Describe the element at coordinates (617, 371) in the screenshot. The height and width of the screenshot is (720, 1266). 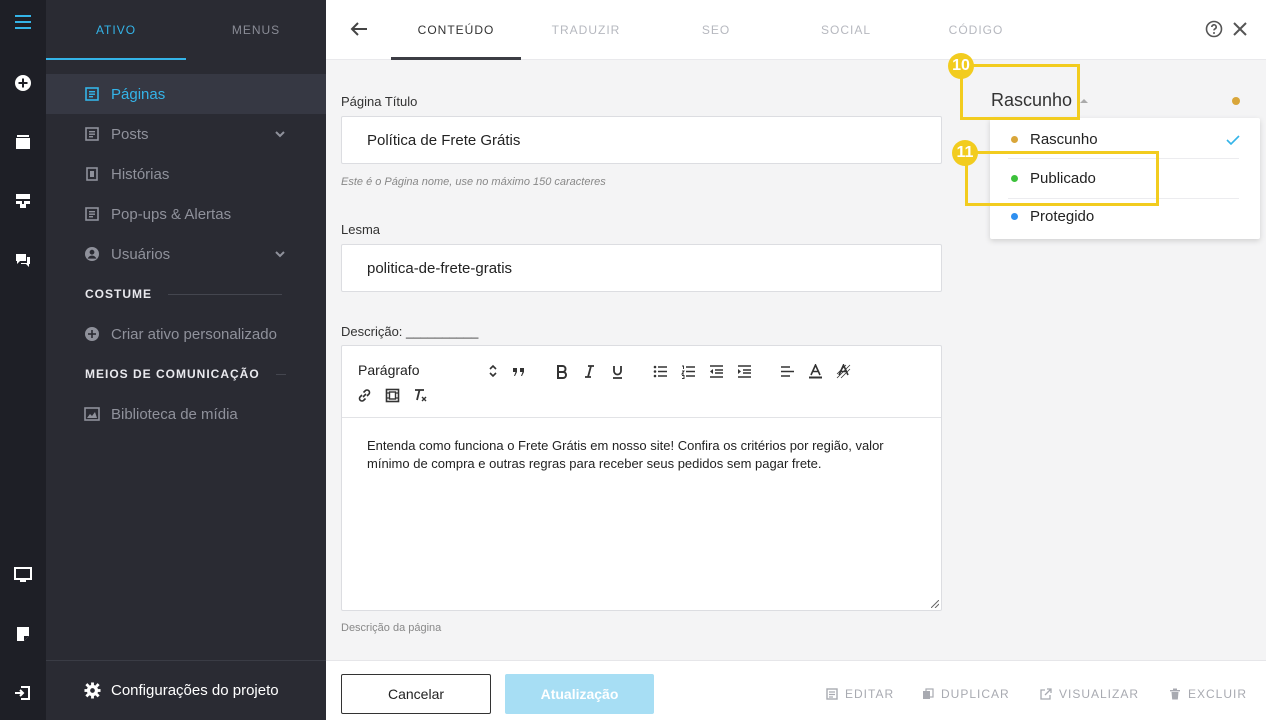
I see `underline-icon` at that location.